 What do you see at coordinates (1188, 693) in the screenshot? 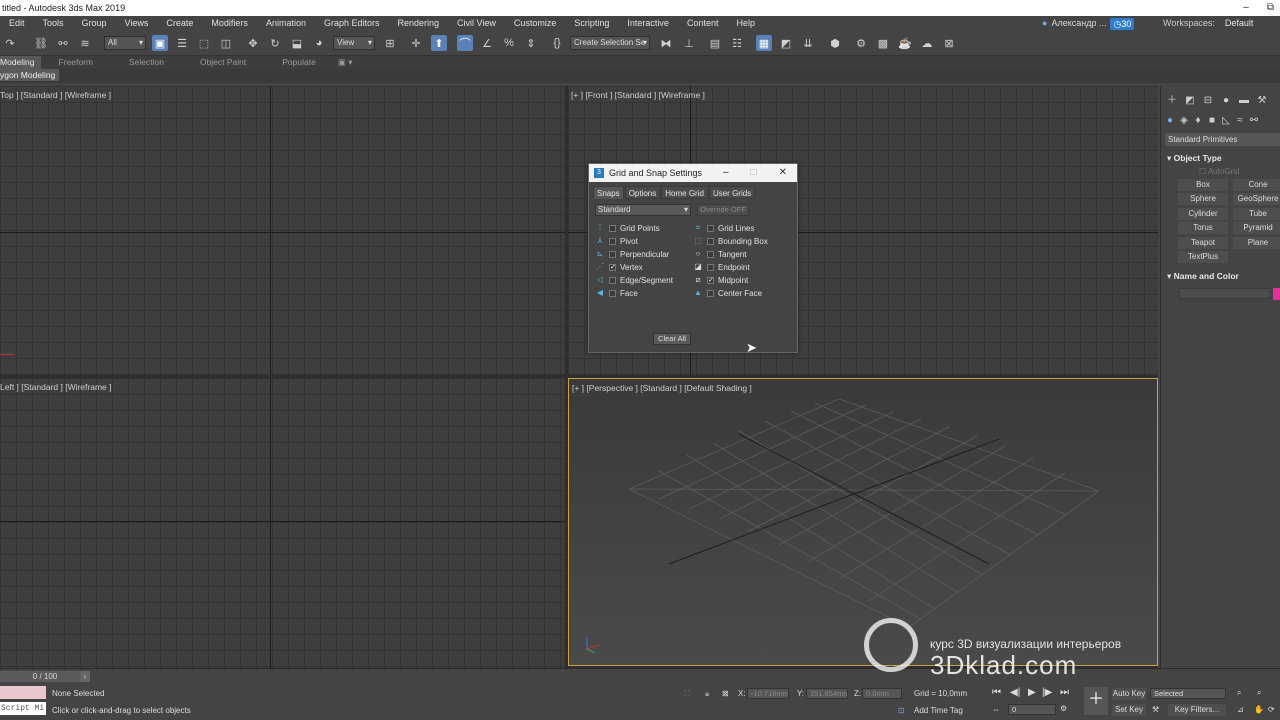
I see `selection-set-dropdown: Selected` at bounding box center [1188, 693].